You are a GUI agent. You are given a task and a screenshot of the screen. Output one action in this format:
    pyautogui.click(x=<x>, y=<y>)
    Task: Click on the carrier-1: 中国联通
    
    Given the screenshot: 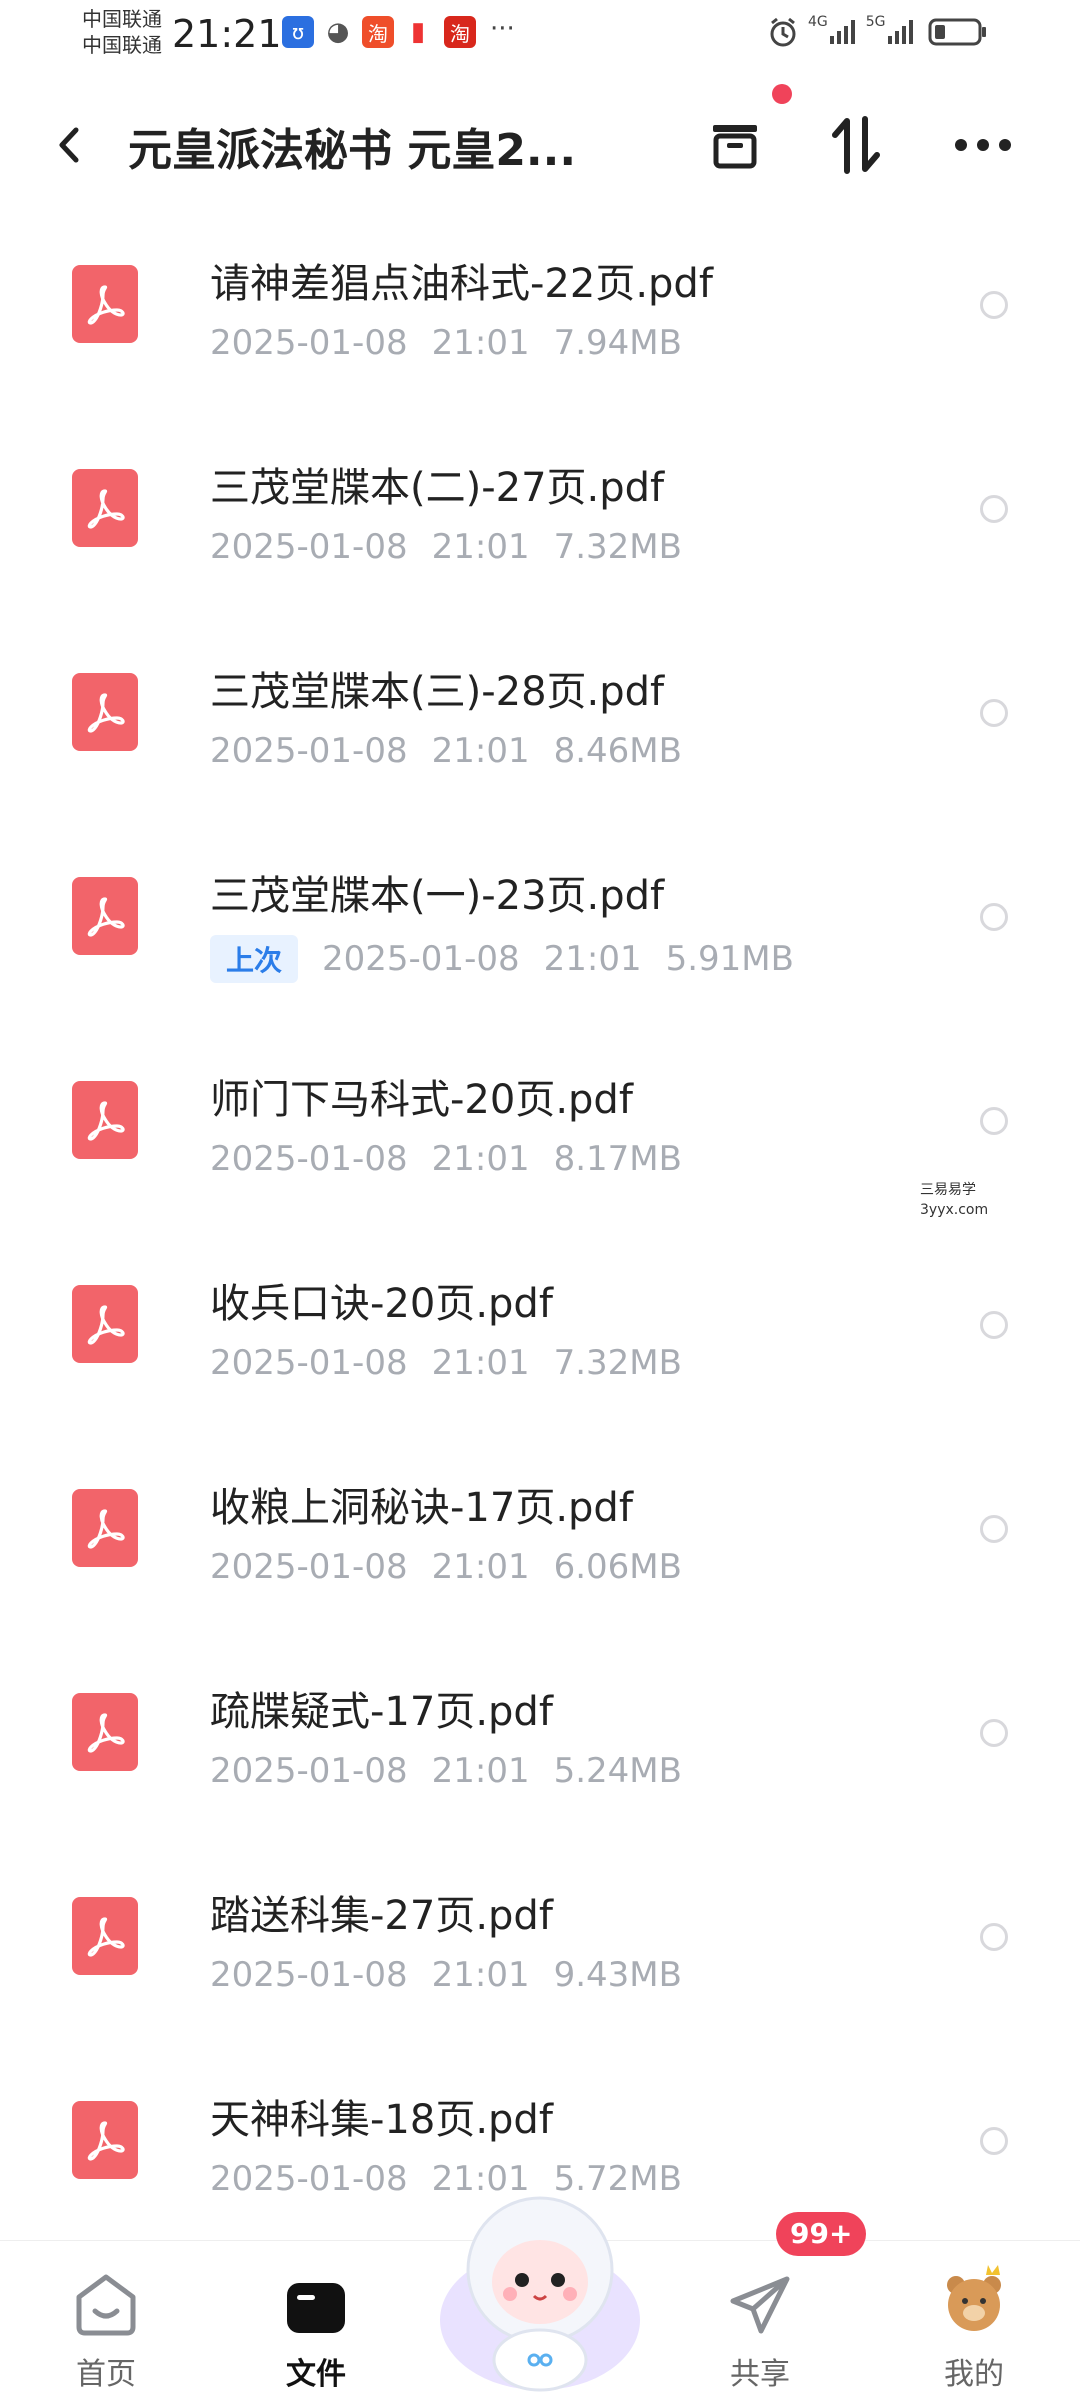 What is the action you would take?
    pyautogui.click(x=122, y=19)
    